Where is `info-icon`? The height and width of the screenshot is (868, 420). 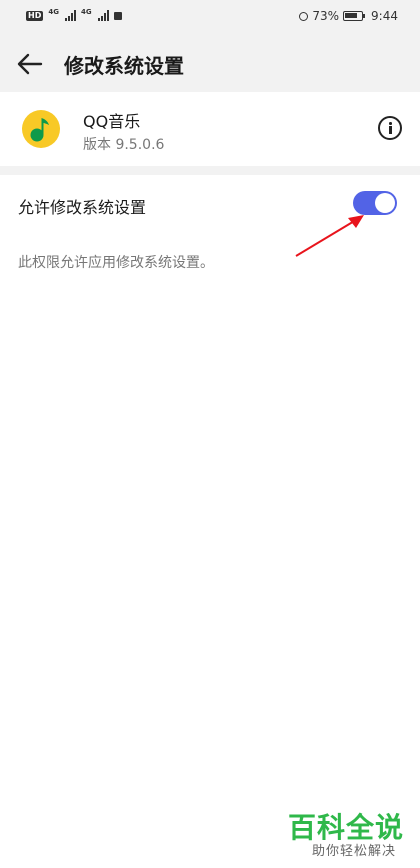
info-icon is located at coordinates (390, 128).